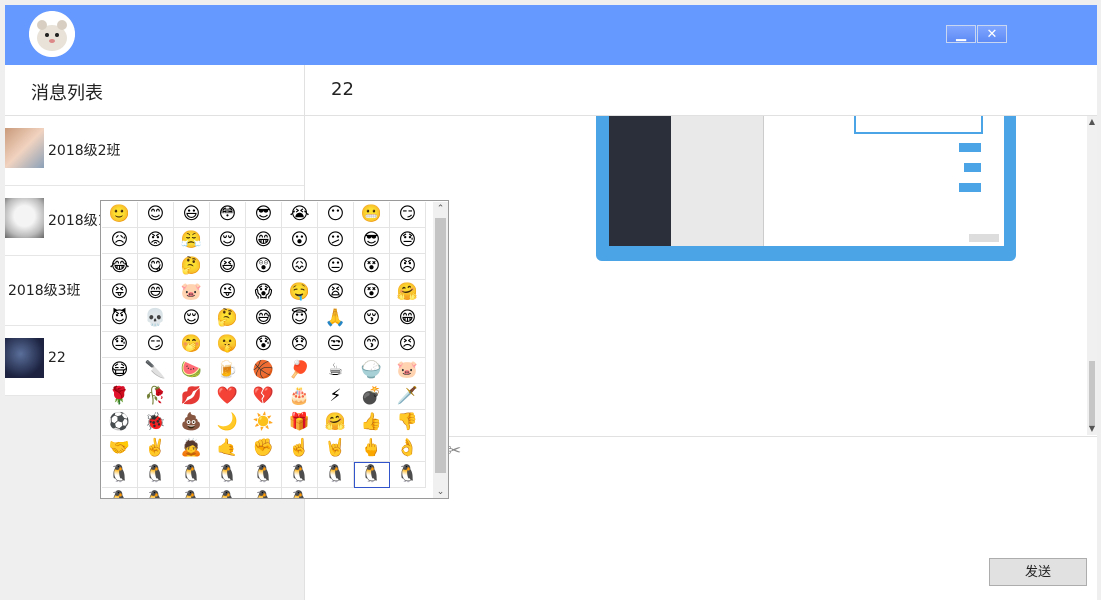 The width and height of the screenshot is (1101, 600). Describe the element at coordinates (228, 267) in the screenshot. I see `emoji-cell: 😆` at that location.